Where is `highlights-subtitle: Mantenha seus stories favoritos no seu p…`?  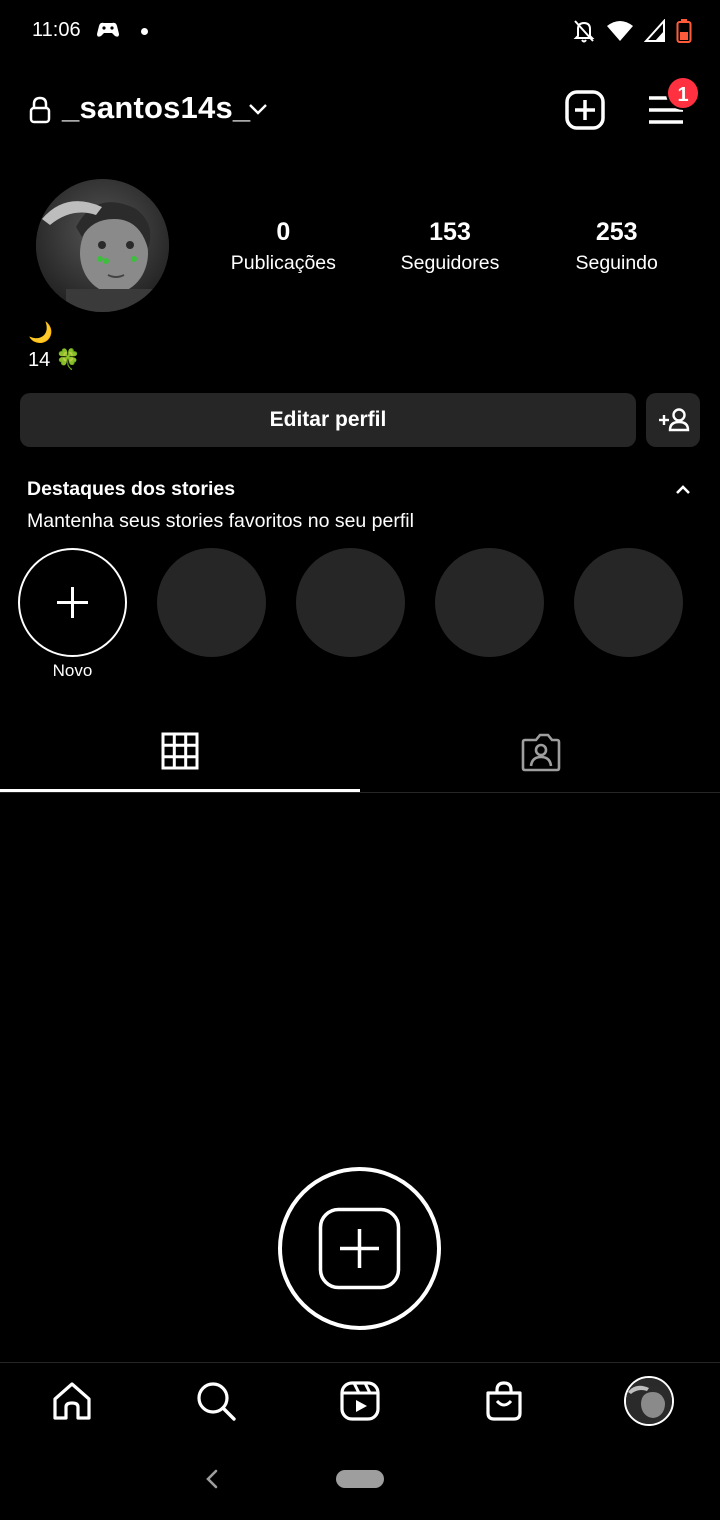
highlights-subtitle: Mantenha seus stories favoritos no seu p… is located at coordinates (220, 521).